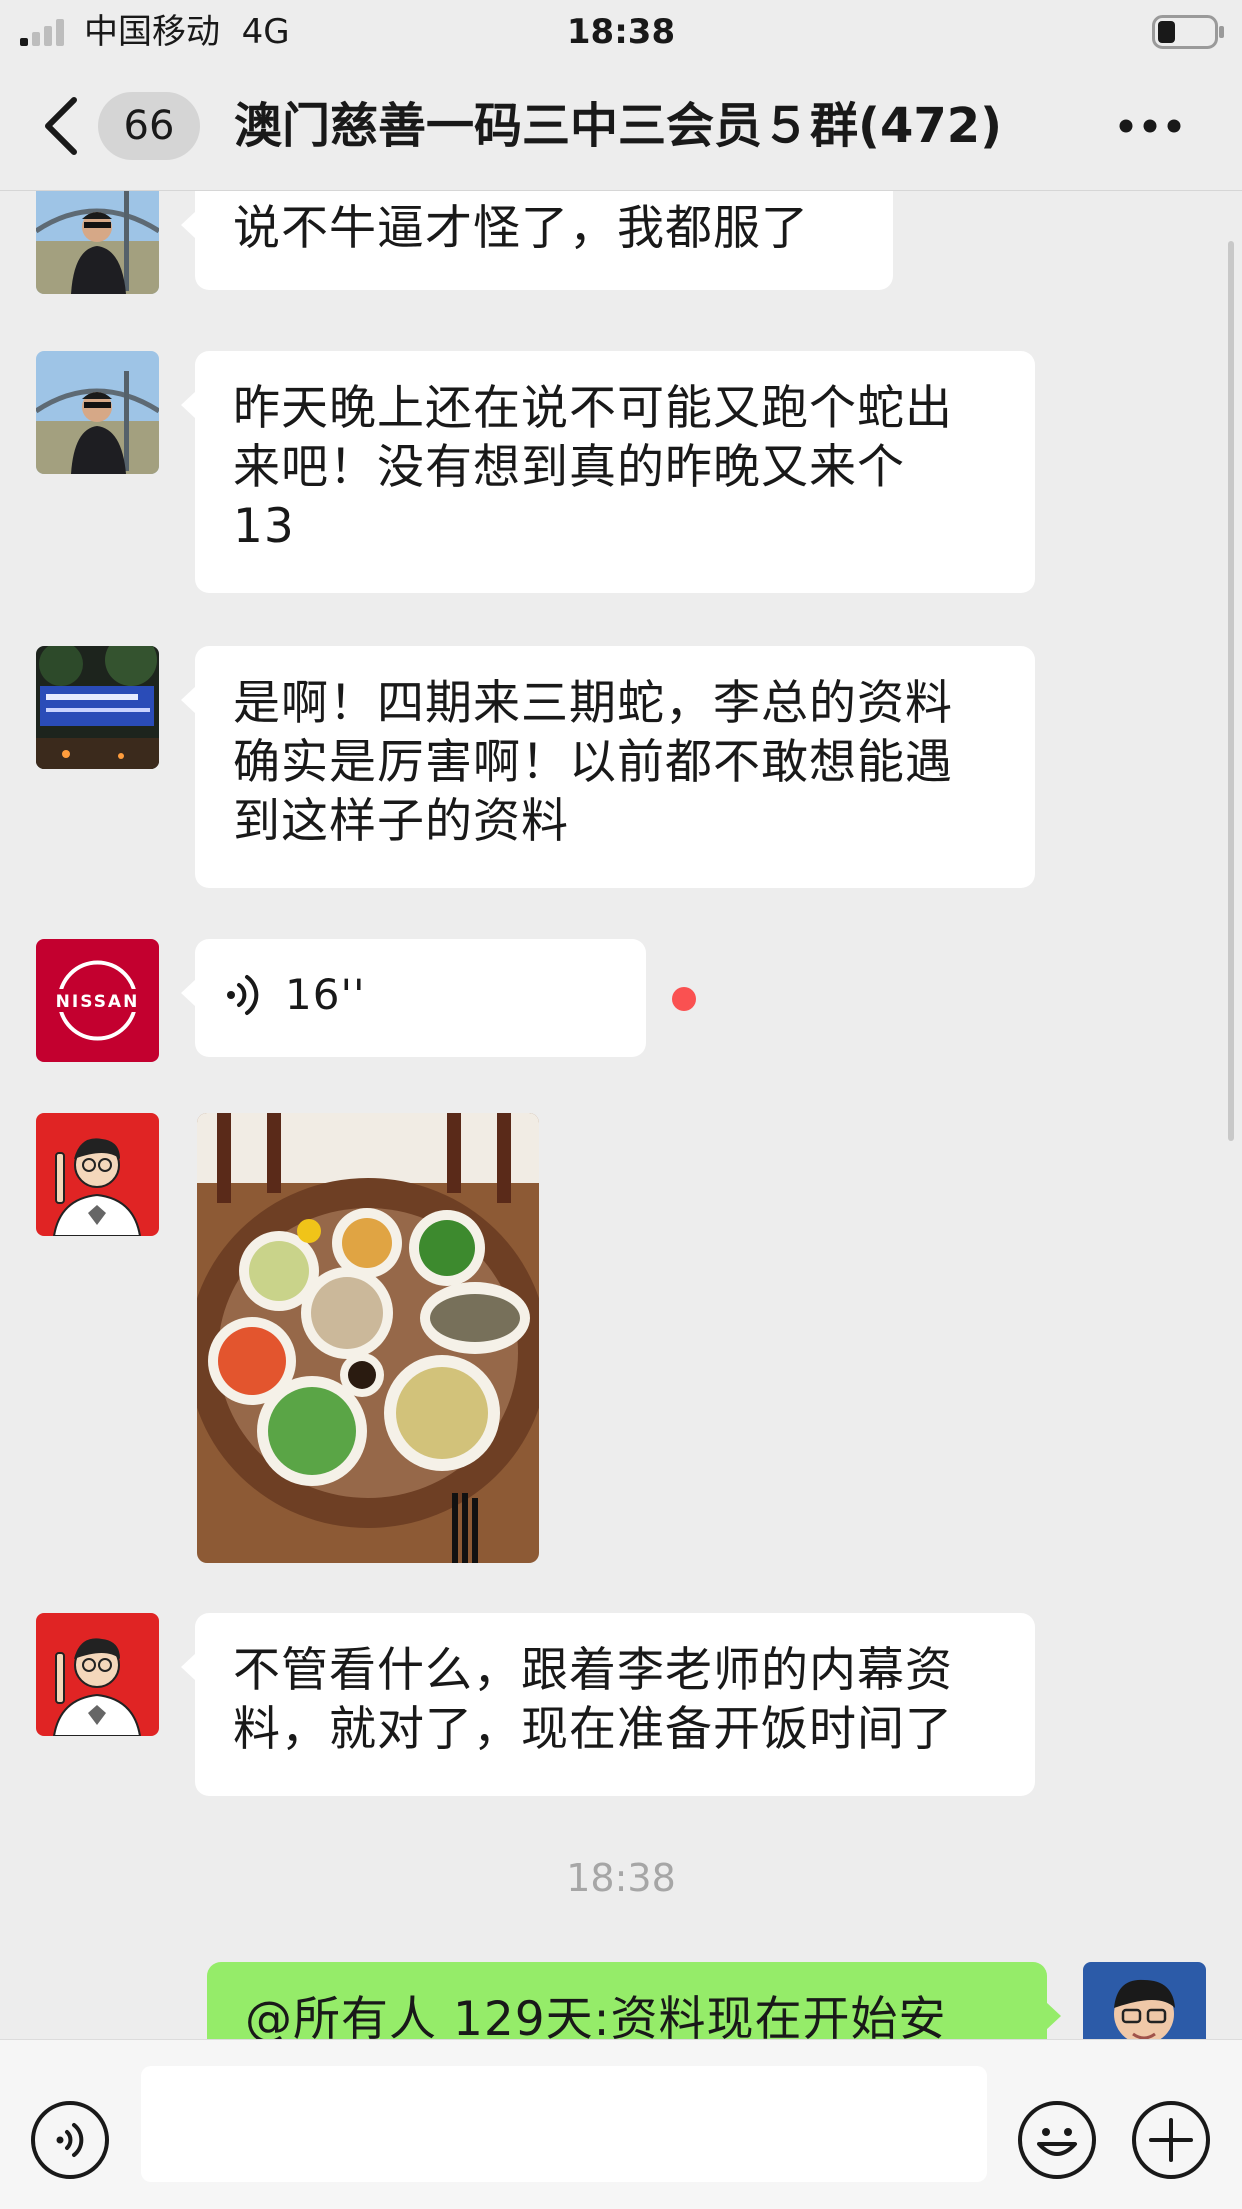 Image resolution: width=1242 pixels, height=2209 pixels. What do you see at coordinates (634, 2000) in the screenshot?
I see `self-message-bubble: @所有人 129天:资料现在开始安` at bounding box center [634, 2000].